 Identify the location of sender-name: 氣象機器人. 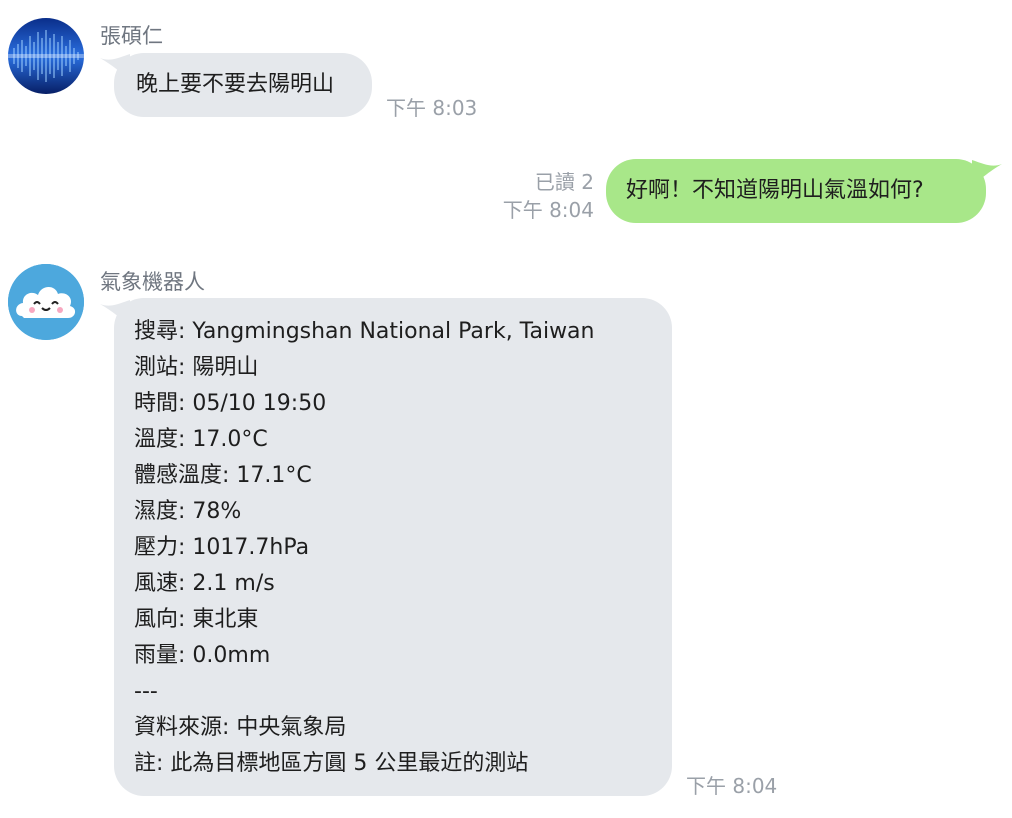
(152, 282).